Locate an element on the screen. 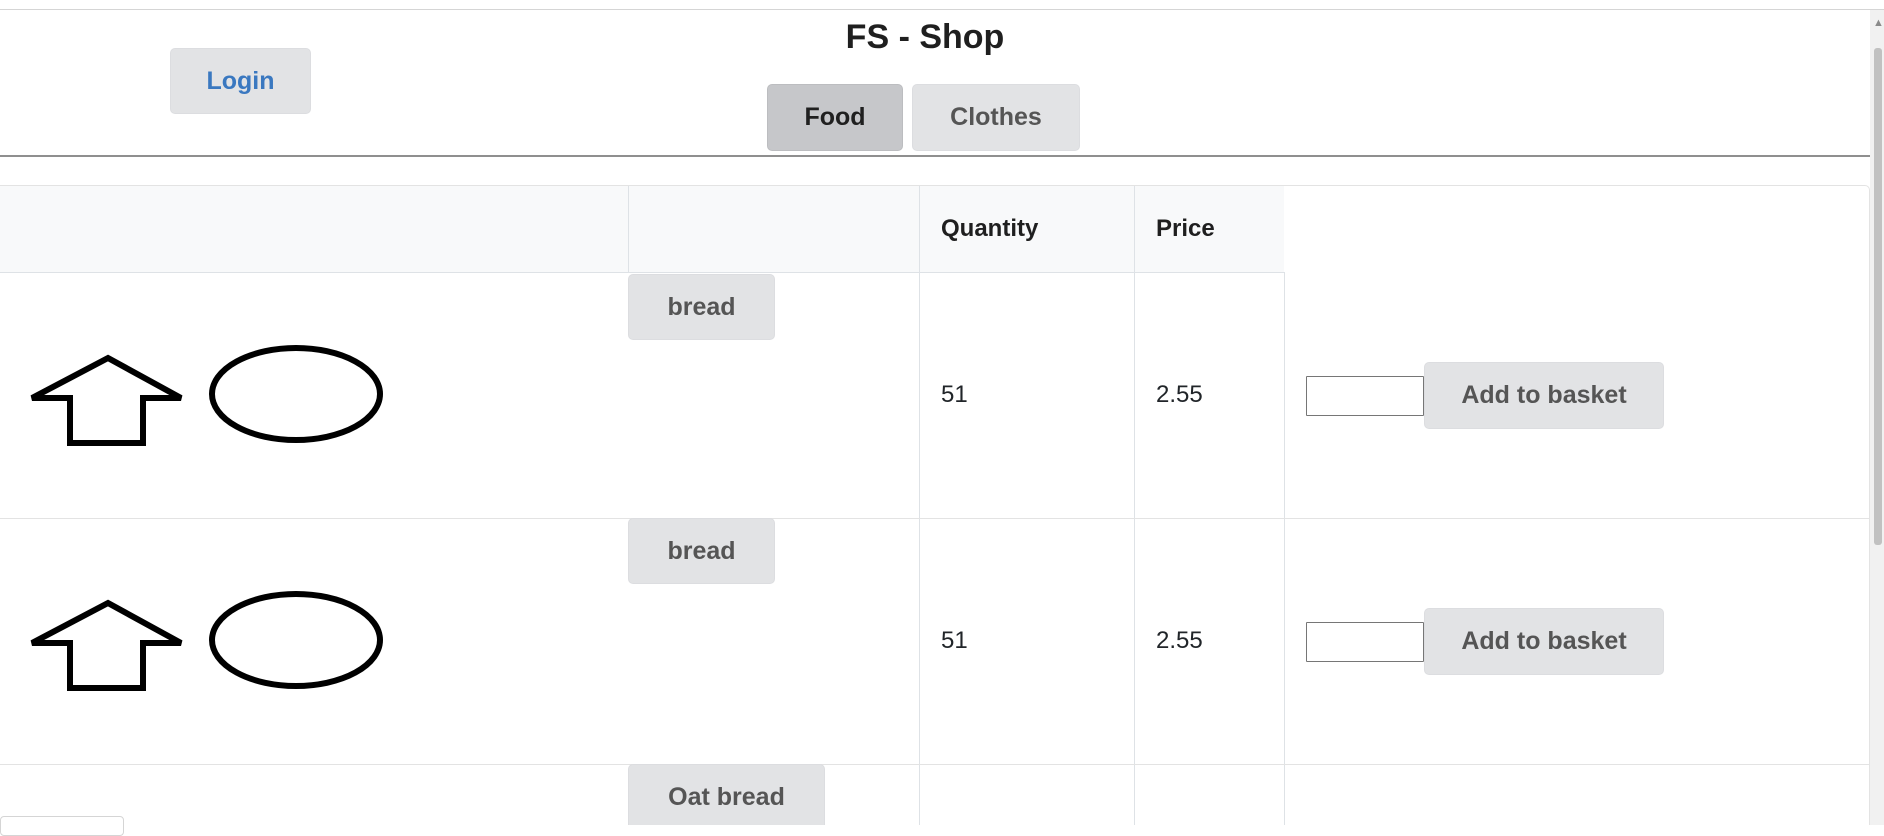 The height and width of the screenshot is (836, 1884). partial-image-frame is located at coordinates (62, 826).